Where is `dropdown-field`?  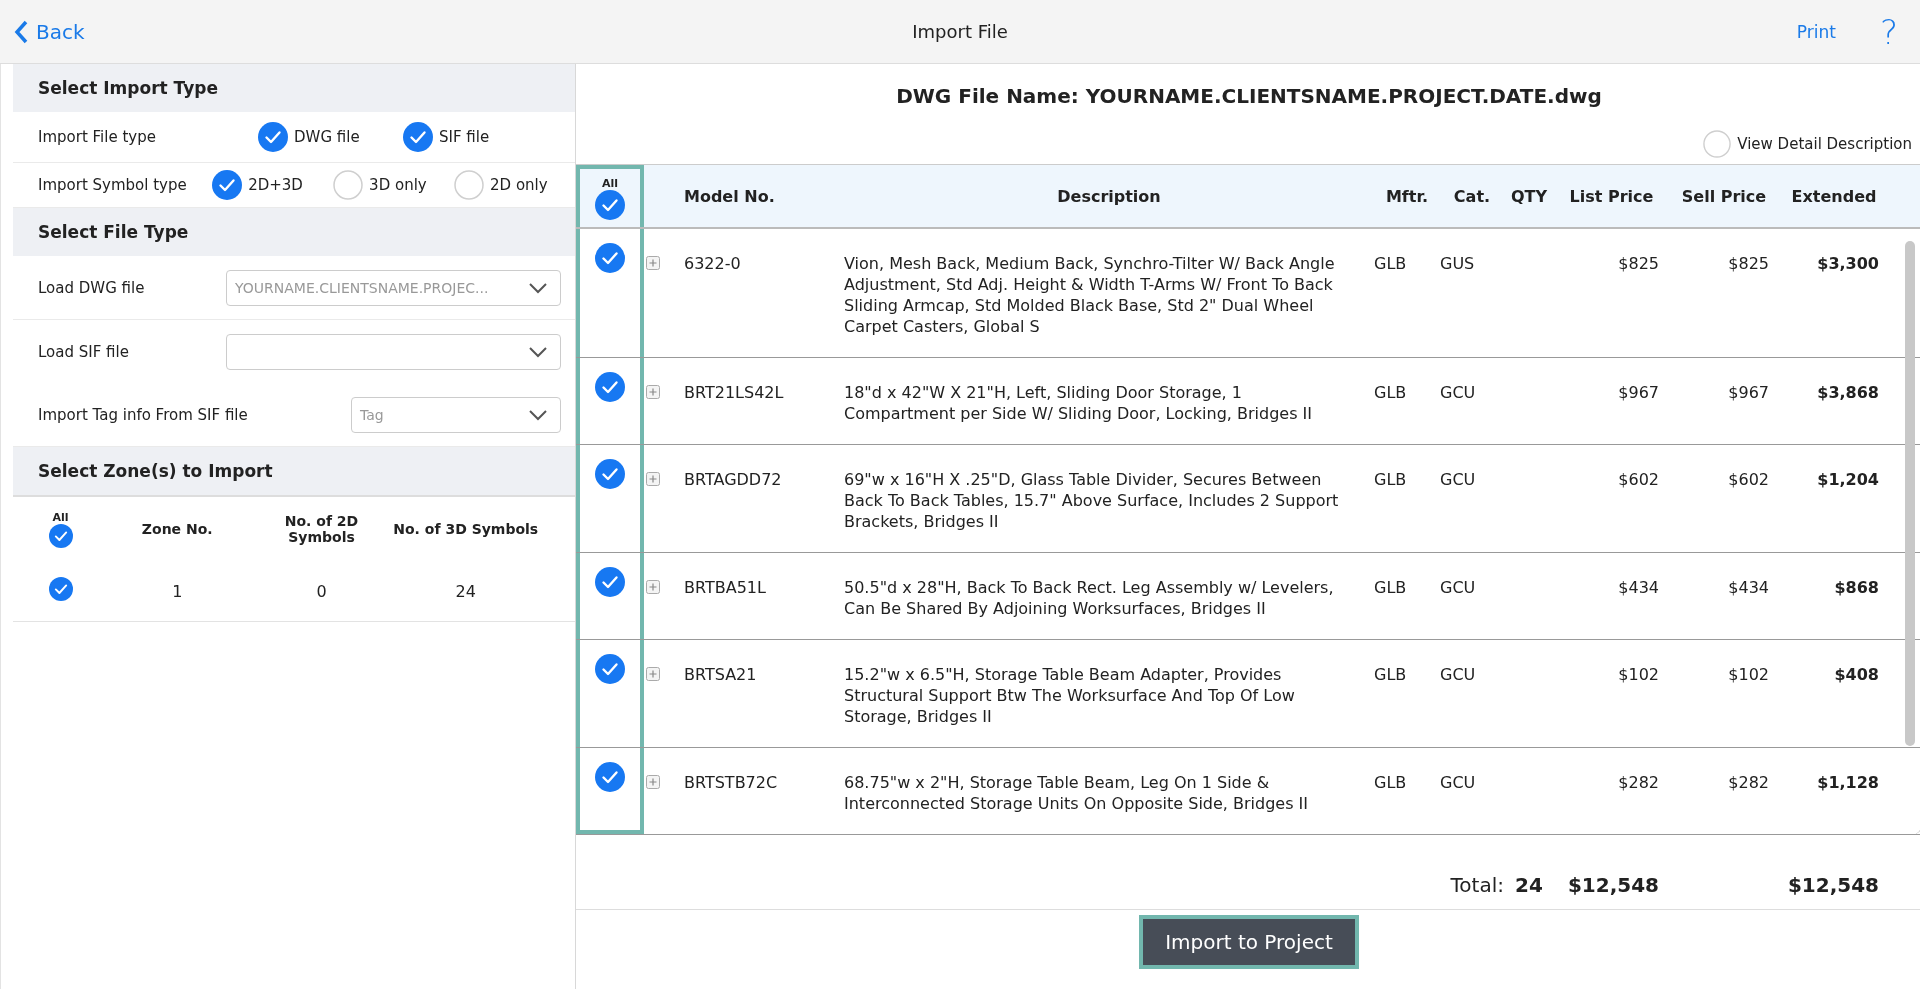 dropdown-field is located at coordinates (393, 351).